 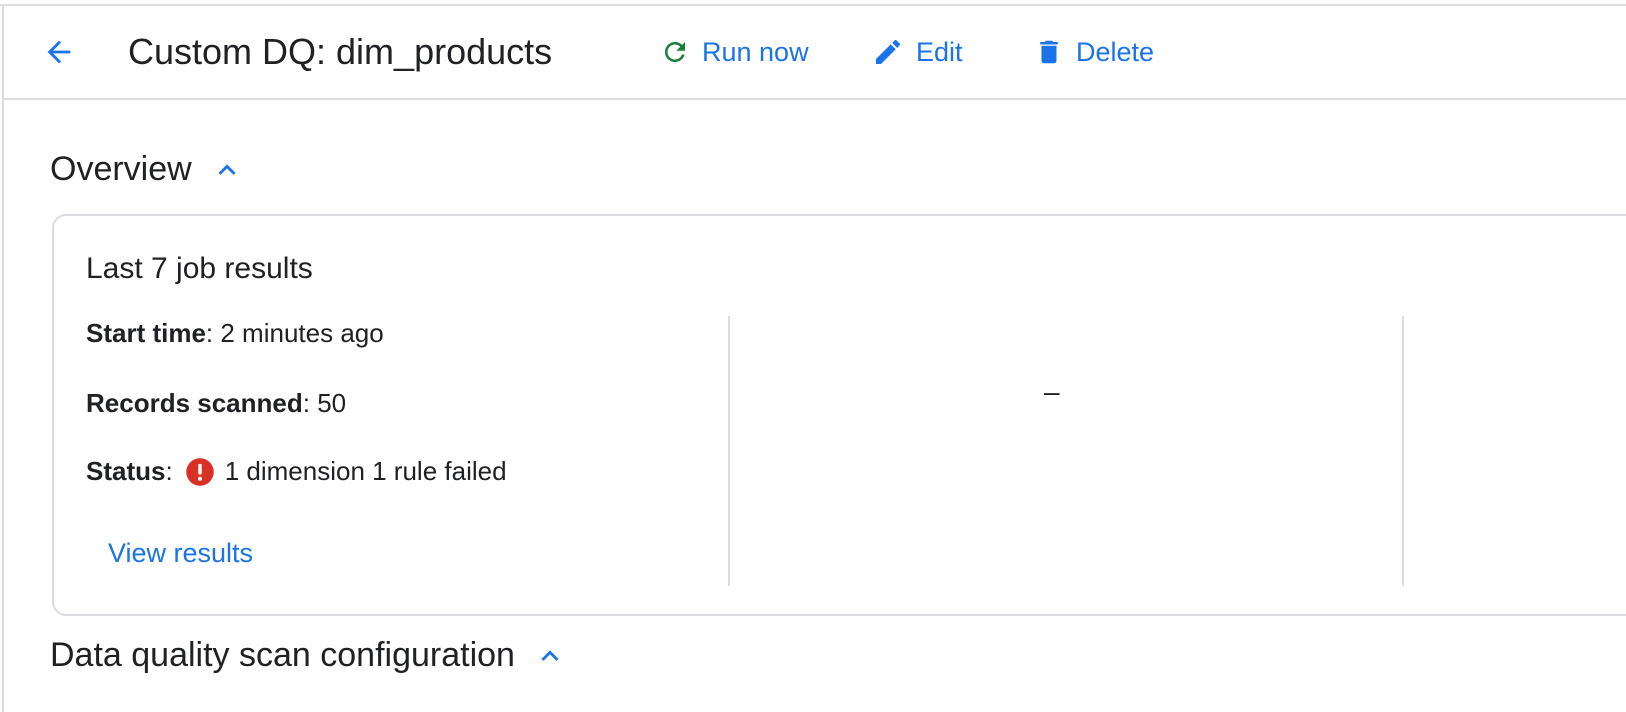 I want to click on records-scanned-value: : 50, so click(x=324, y=403).